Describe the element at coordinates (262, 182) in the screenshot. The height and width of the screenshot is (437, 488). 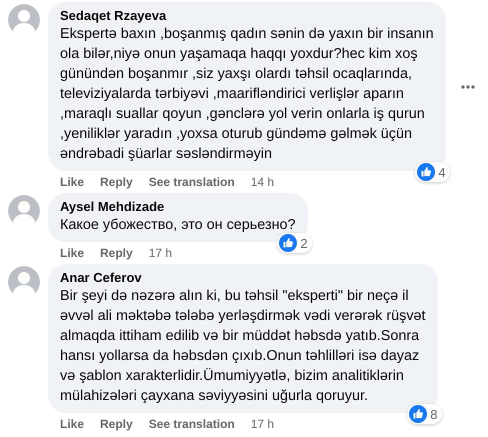
I see `timestamp: 14 h` at that location.